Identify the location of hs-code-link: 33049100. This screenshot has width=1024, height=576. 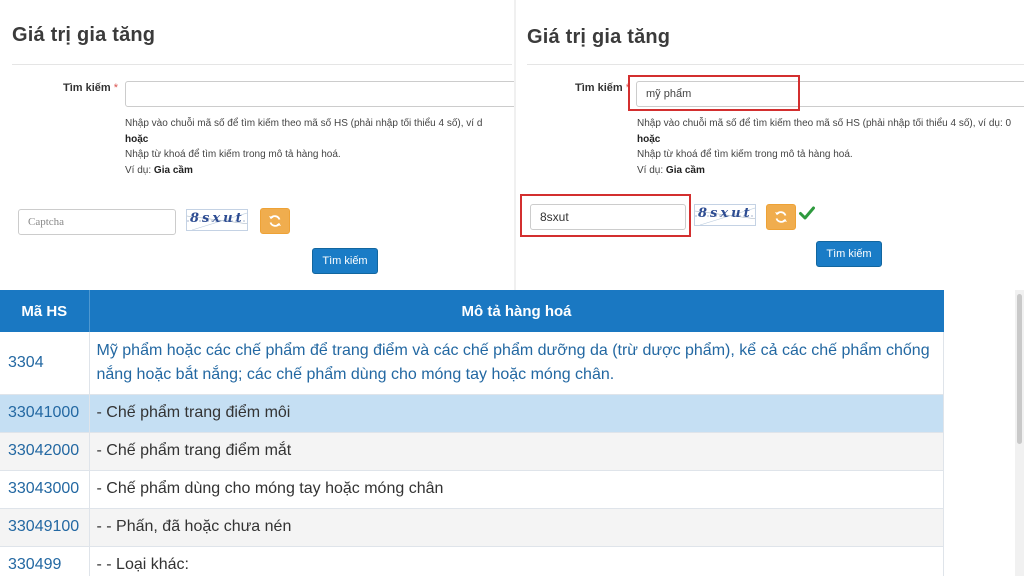
(45, 527).